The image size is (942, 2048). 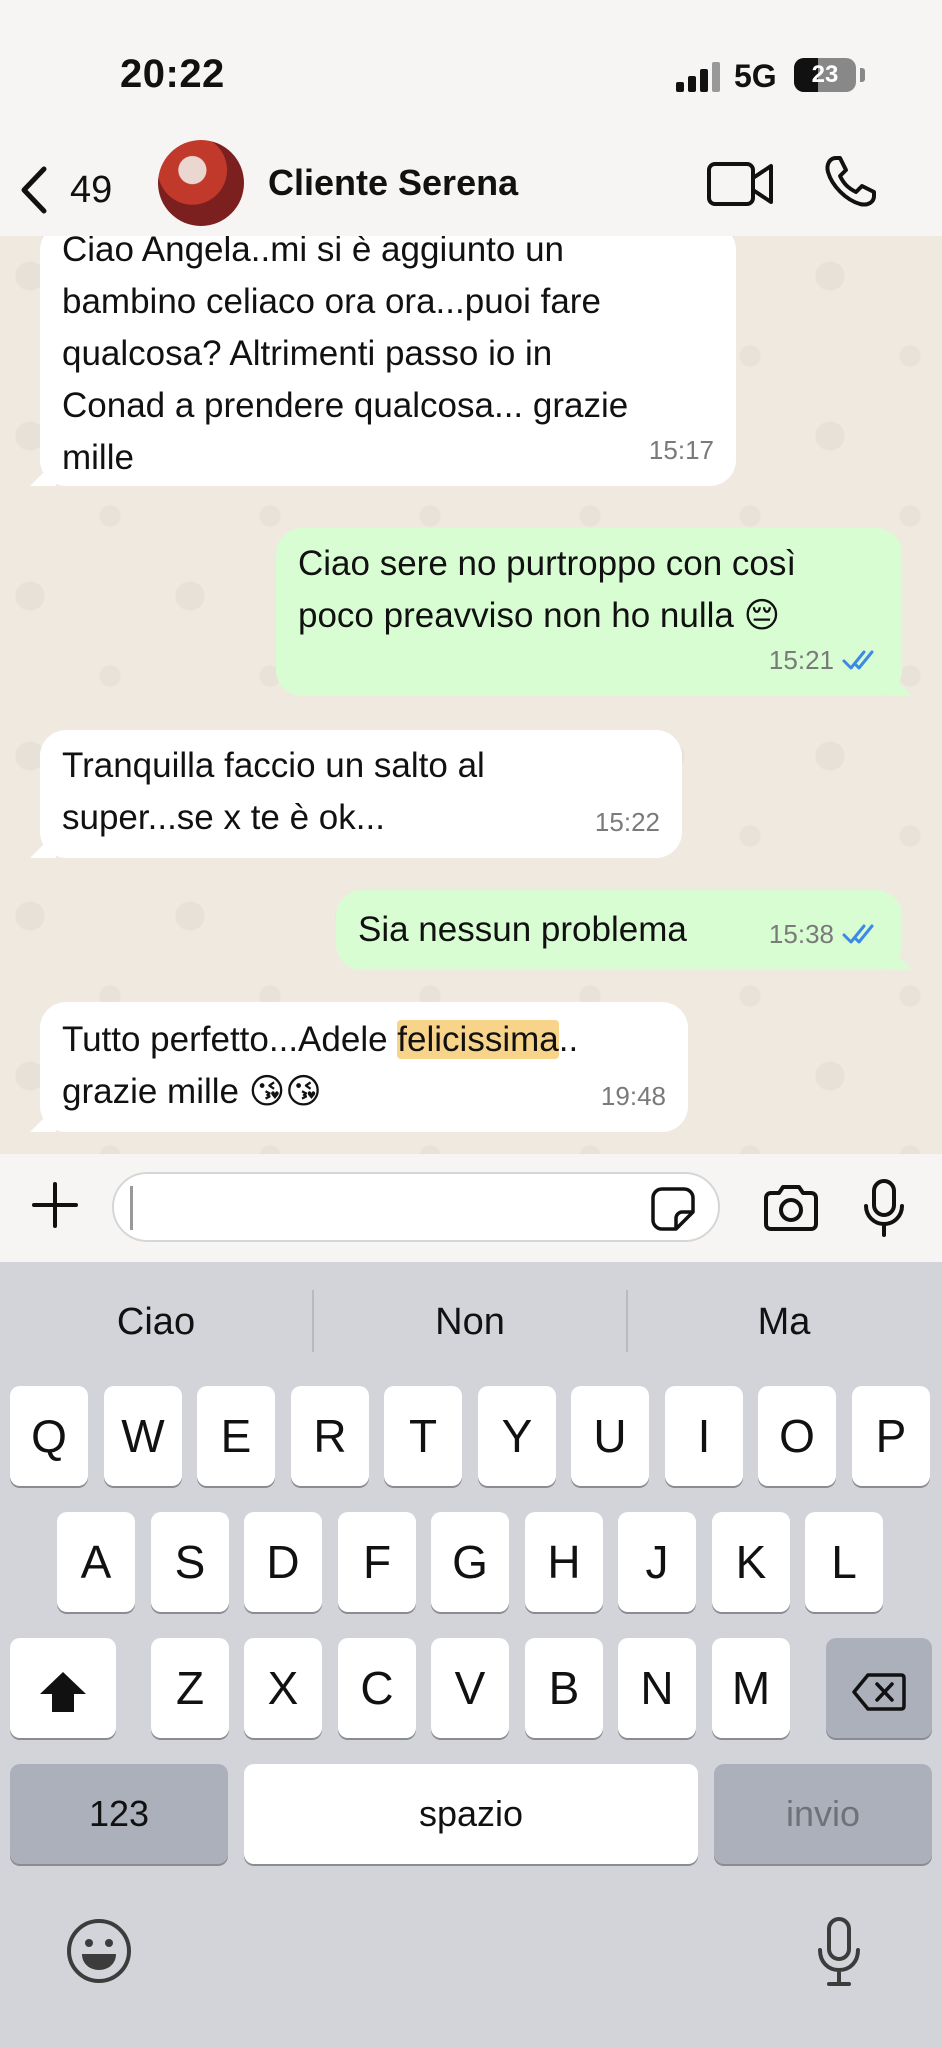 I want to click on status-bar: 20:22 5G 23, so click(x=471, y=70).